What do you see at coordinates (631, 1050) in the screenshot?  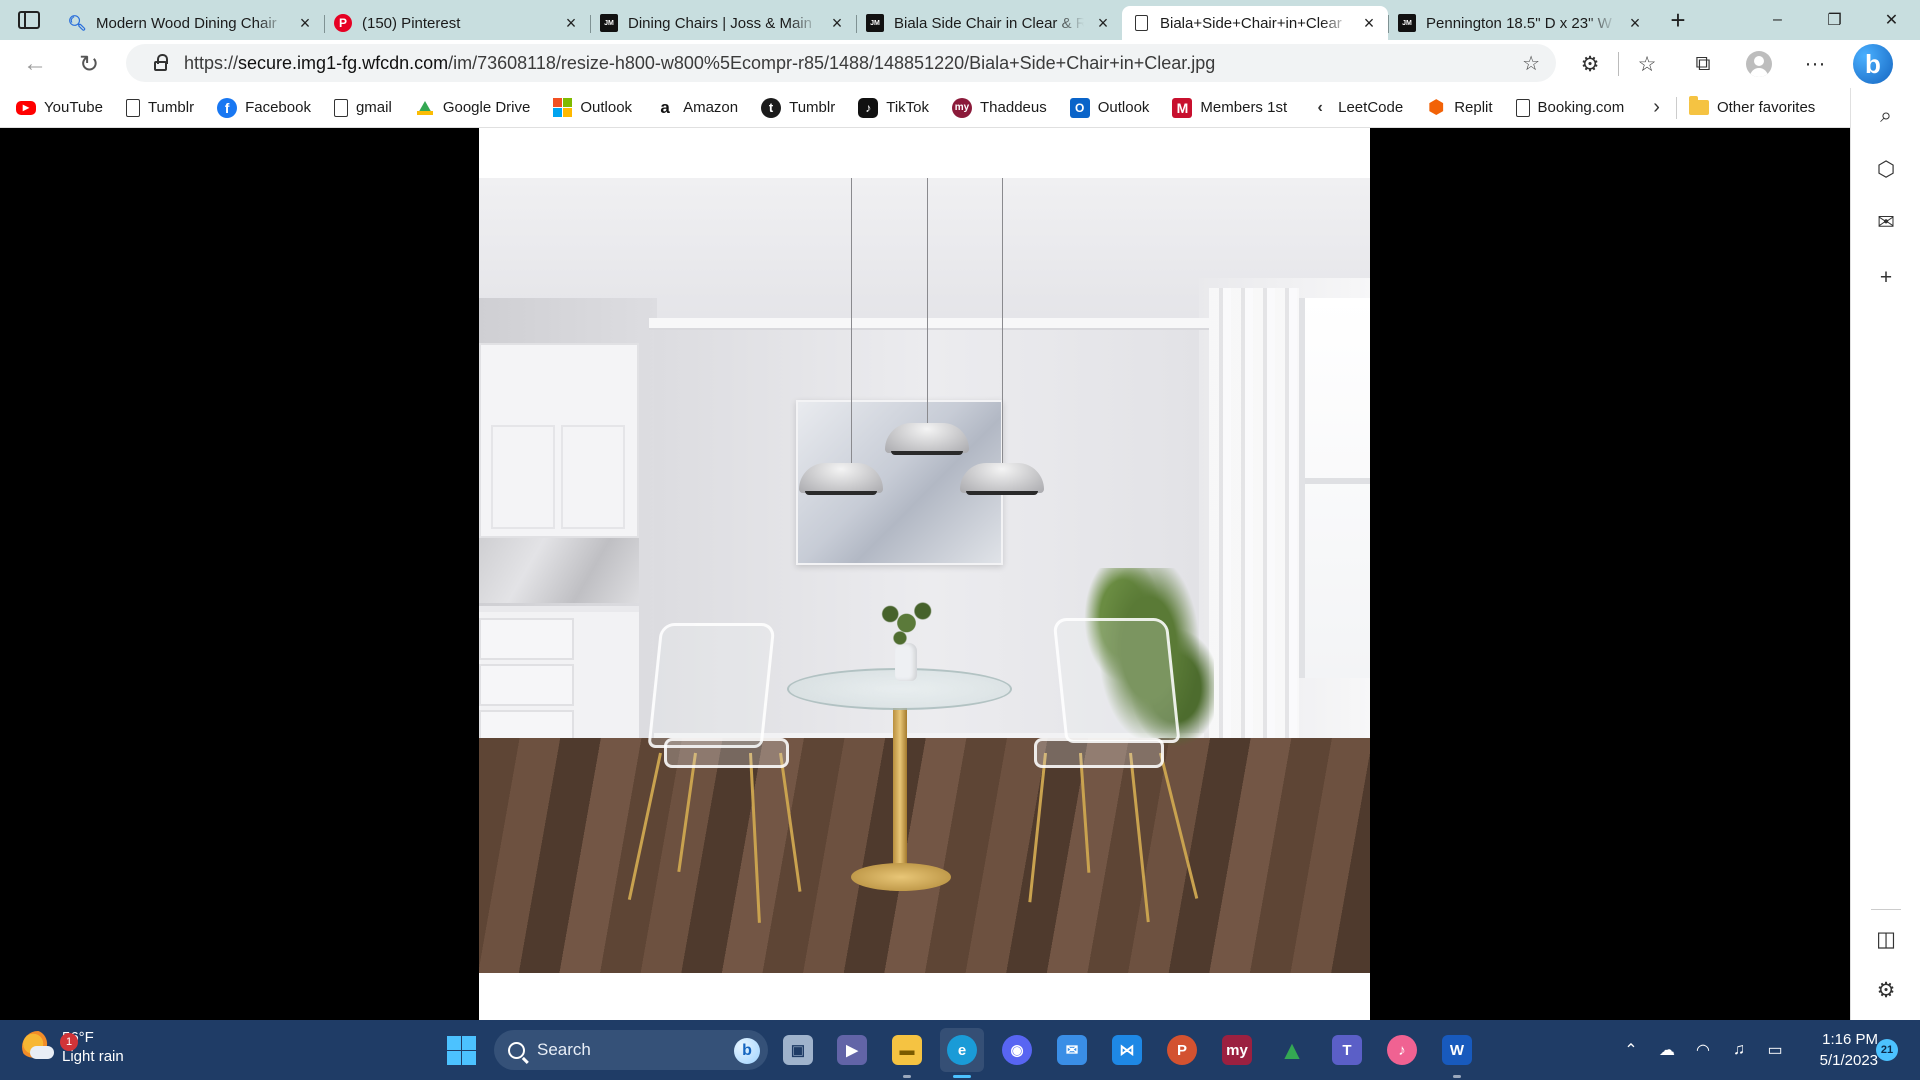 I see `taskbar-search: Search b` at bounding box center [631, 1050].